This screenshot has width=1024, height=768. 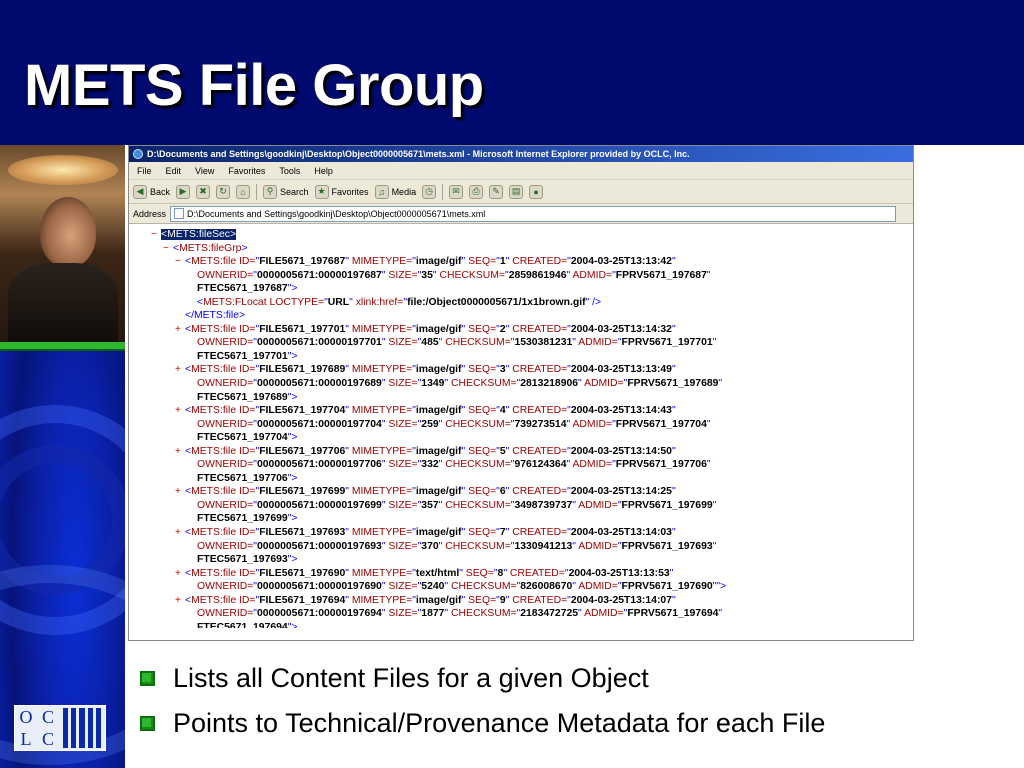 I want to click on print-icon: ⎙, so click(x=476, y=191).